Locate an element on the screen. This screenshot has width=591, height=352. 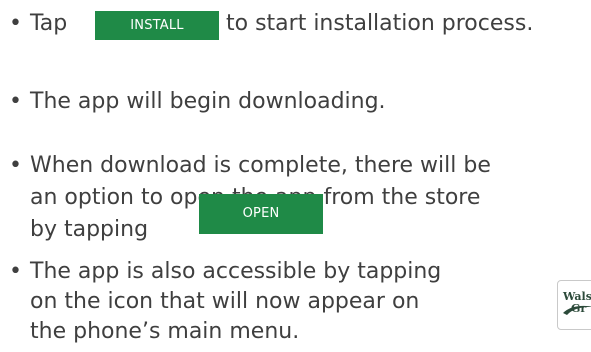
install-pre-text: Tap is located at coordinates (49, 23).